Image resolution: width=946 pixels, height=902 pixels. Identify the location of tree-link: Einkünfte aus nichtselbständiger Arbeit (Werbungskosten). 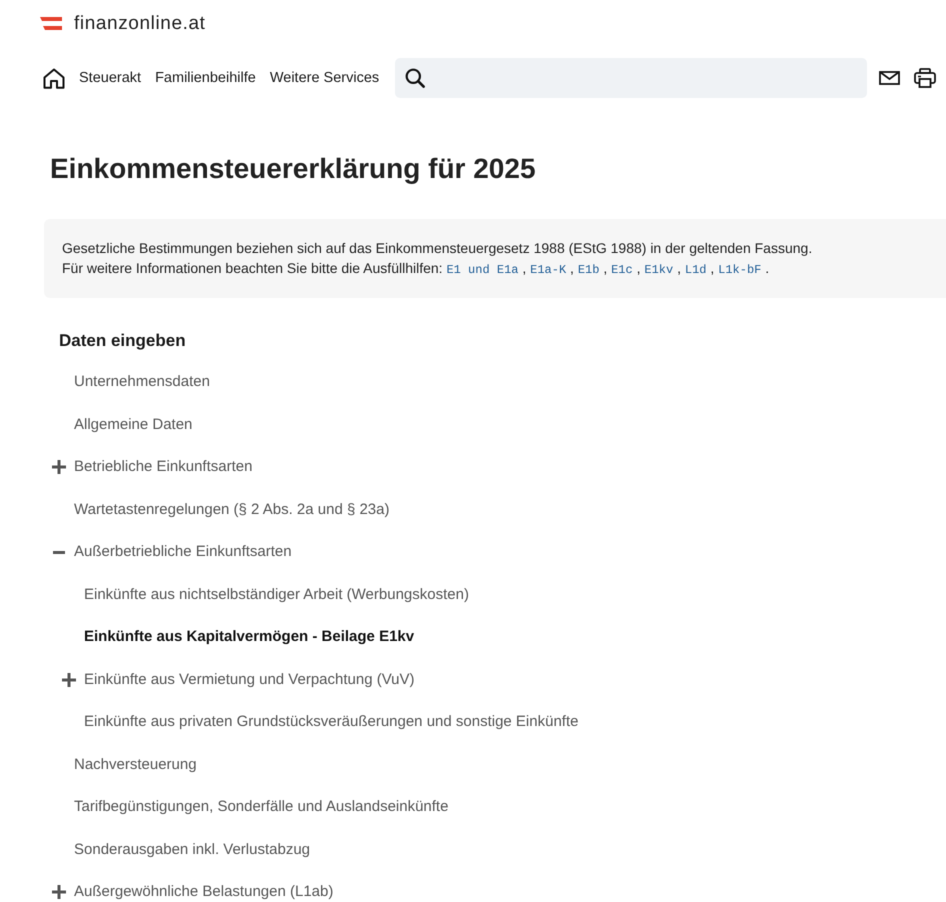
(276, 594).